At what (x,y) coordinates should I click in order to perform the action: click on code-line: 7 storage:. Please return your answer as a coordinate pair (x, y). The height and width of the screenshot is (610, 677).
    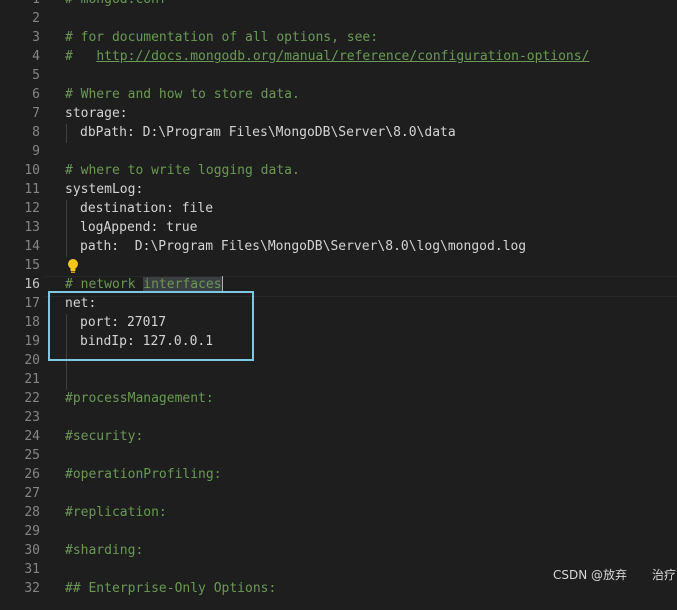
    Looking at the image, I should click on (338, 113).